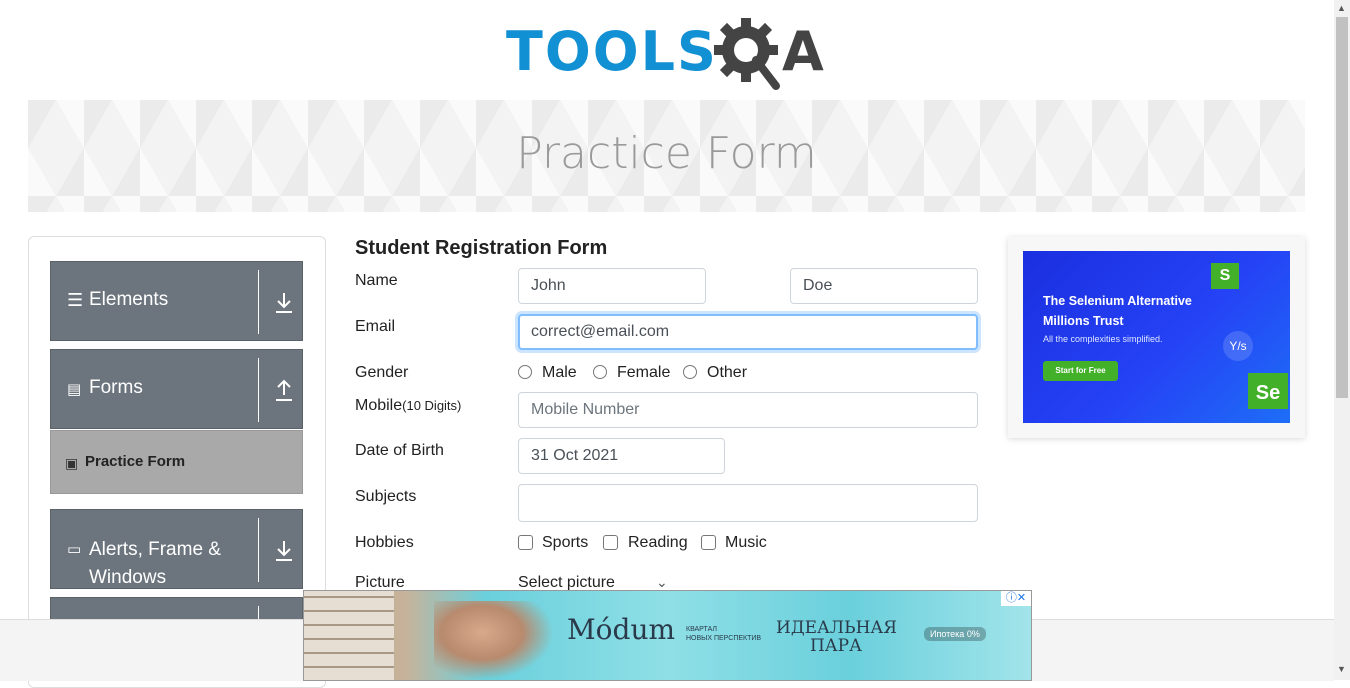  Describe the element at coordinates (1103, 339) in the screenshot. I see `ad-subtext: All the complexities simplified.` at that location.